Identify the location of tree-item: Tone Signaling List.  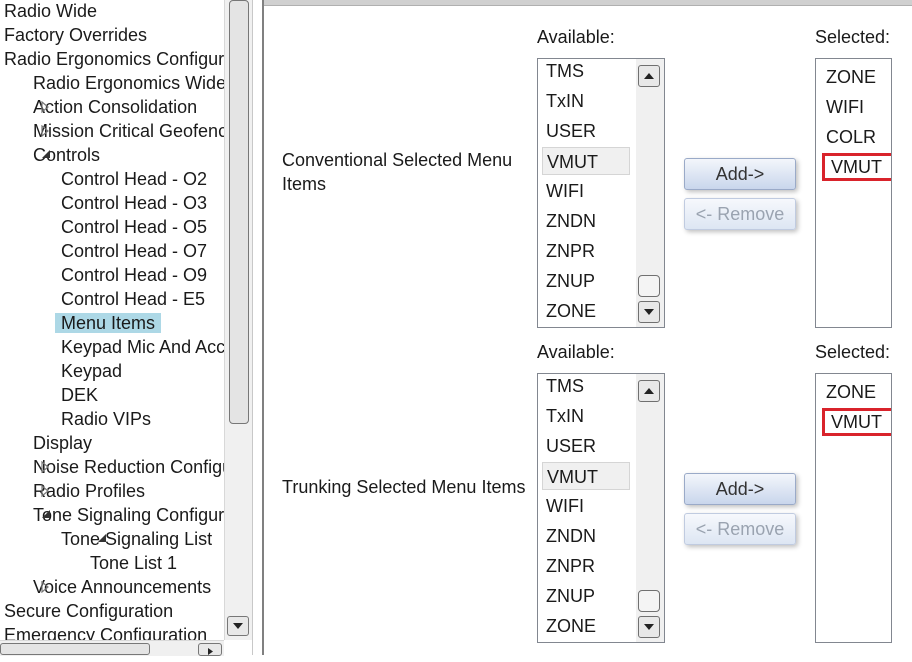
(136, 539).